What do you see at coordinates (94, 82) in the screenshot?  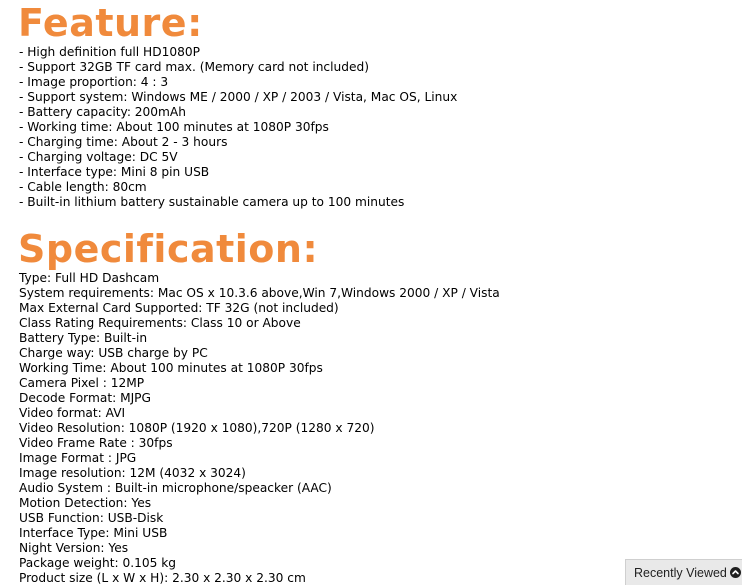 I see `list-item: - Image proportion: 4 : 3` at bounding box center [94, 82].